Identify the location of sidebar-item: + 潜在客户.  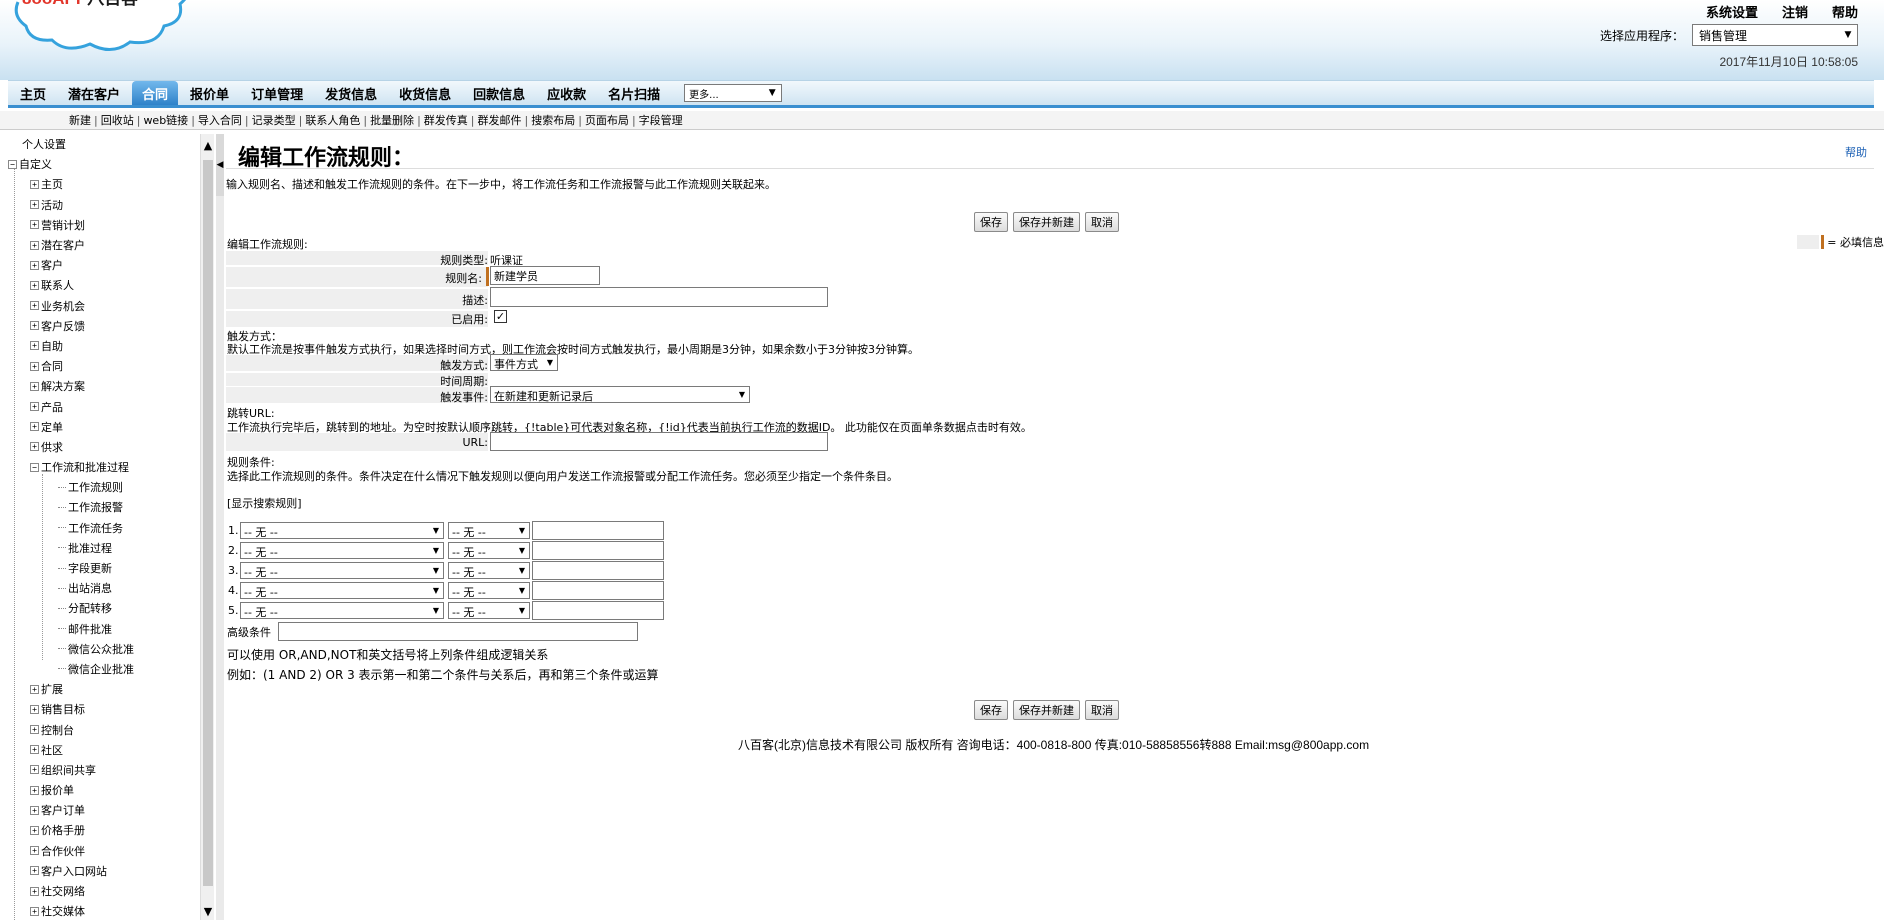
(103, 245).